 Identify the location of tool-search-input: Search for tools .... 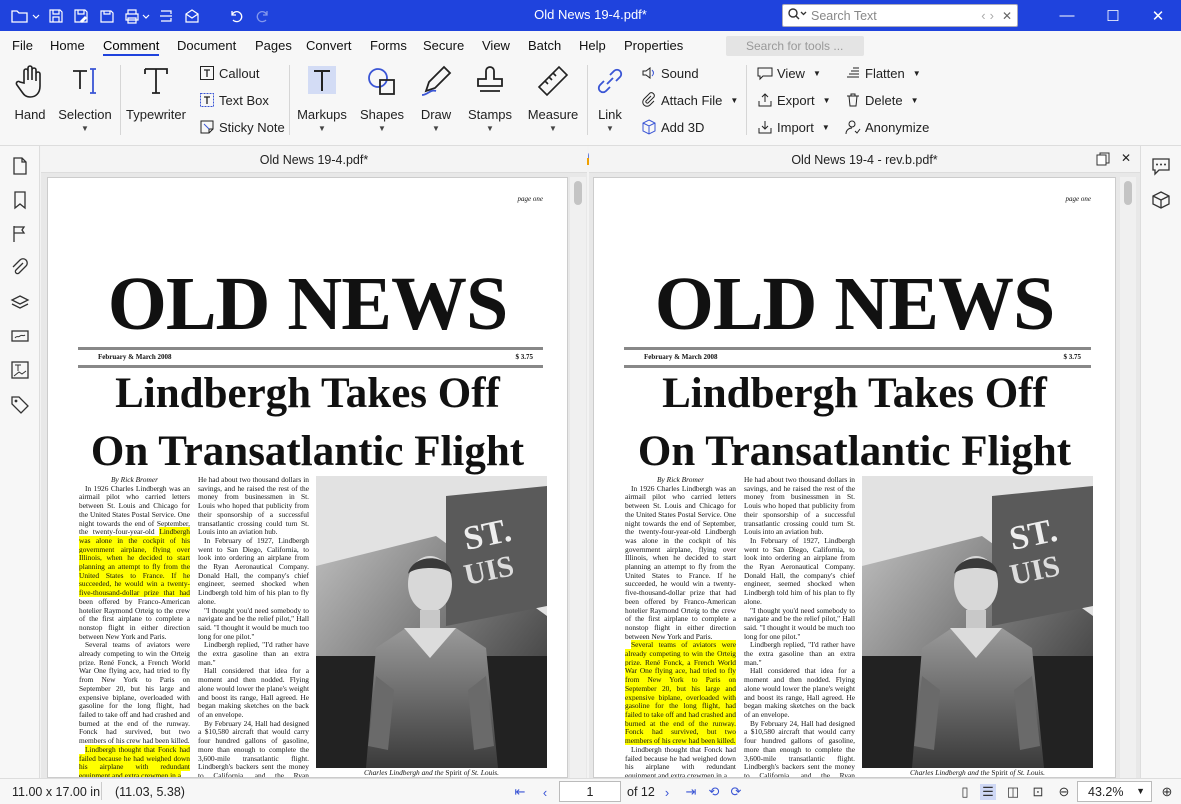
(795, 46).